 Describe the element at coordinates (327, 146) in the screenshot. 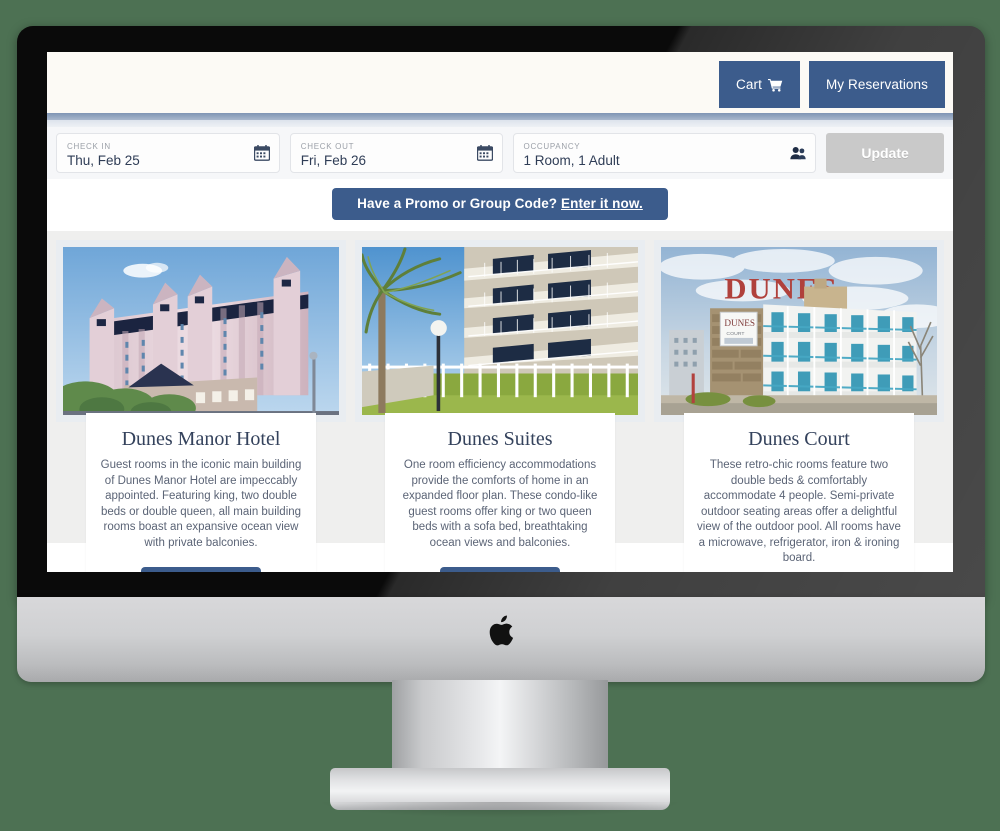

I see `check-out-label: CHECK OUT` at that location.